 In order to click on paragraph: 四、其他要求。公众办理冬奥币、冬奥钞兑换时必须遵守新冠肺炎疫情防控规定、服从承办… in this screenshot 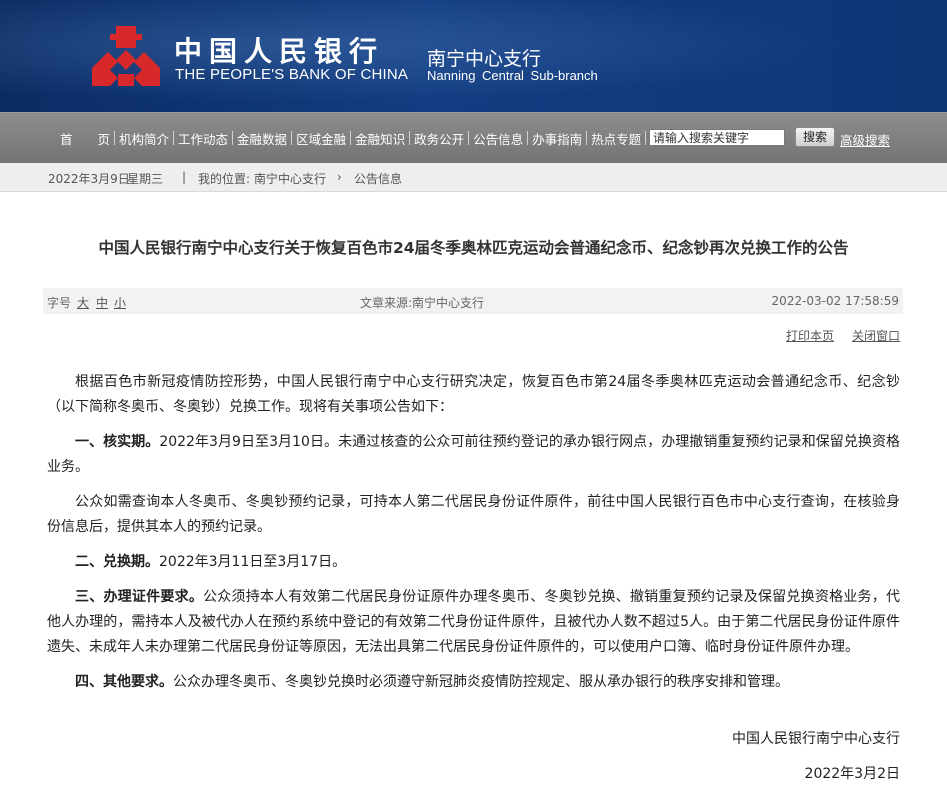, I will do `click(473, 682)`.